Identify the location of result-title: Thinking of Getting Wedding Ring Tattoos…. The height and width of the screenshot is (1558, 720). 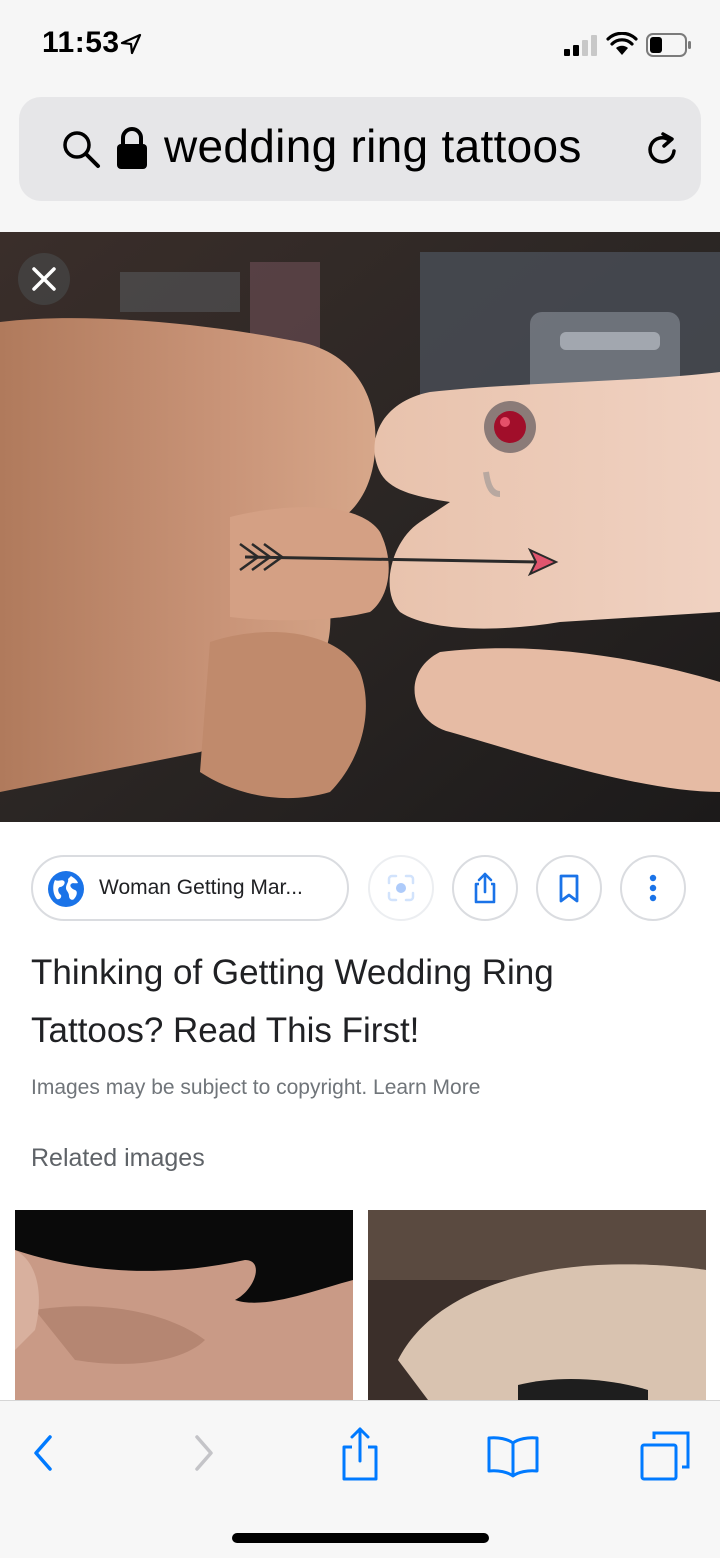
(356, 1002).